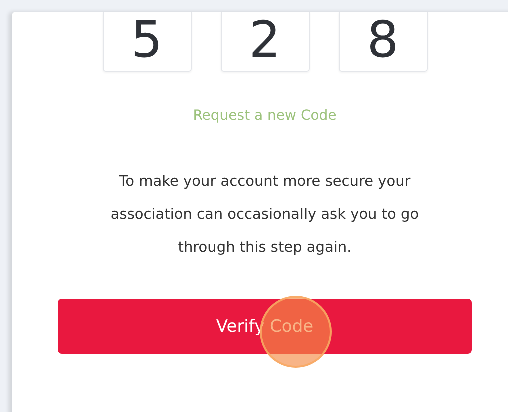 Image resolution: width=508 pixels, height=412 pixels. I want to click on info-text: To make your account more secure your association can occasionally ask you to go through this step again., so click(265, 215).